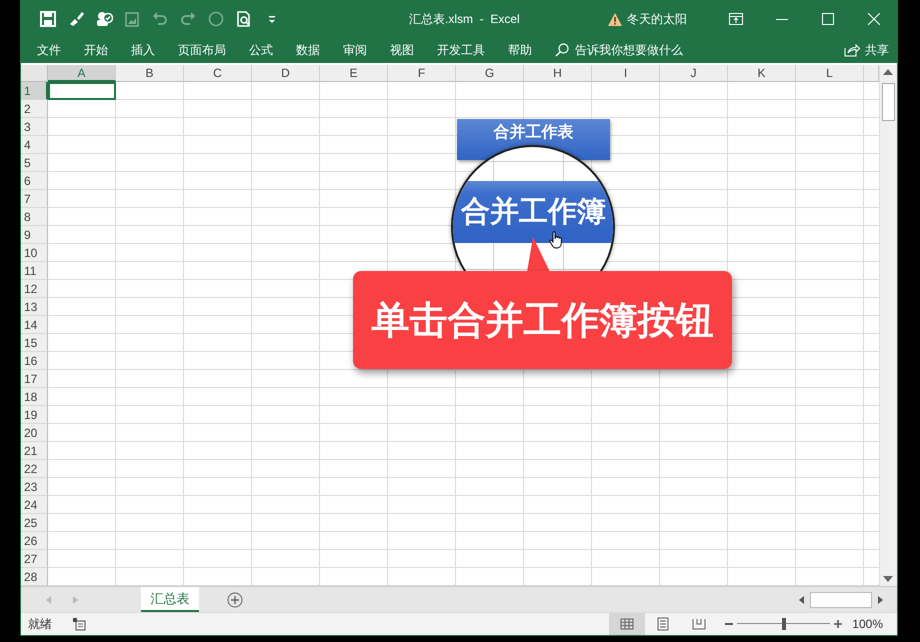 This screenshot has height=642, width=920. Describe the element at coordinates (34, 415) in the screenshot. I see `row-header: 19` at that location.